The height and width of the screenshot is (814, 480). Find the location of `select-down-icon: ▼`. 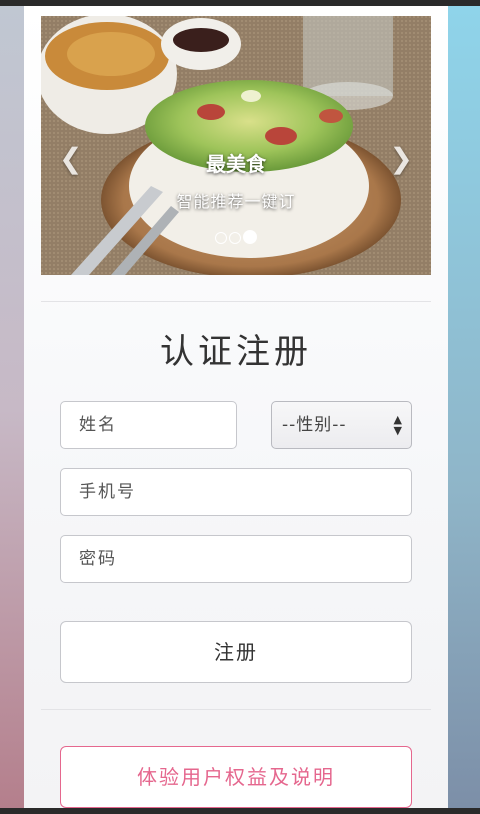

select-down-icon: ▼ is located at coordinates (398, 430).